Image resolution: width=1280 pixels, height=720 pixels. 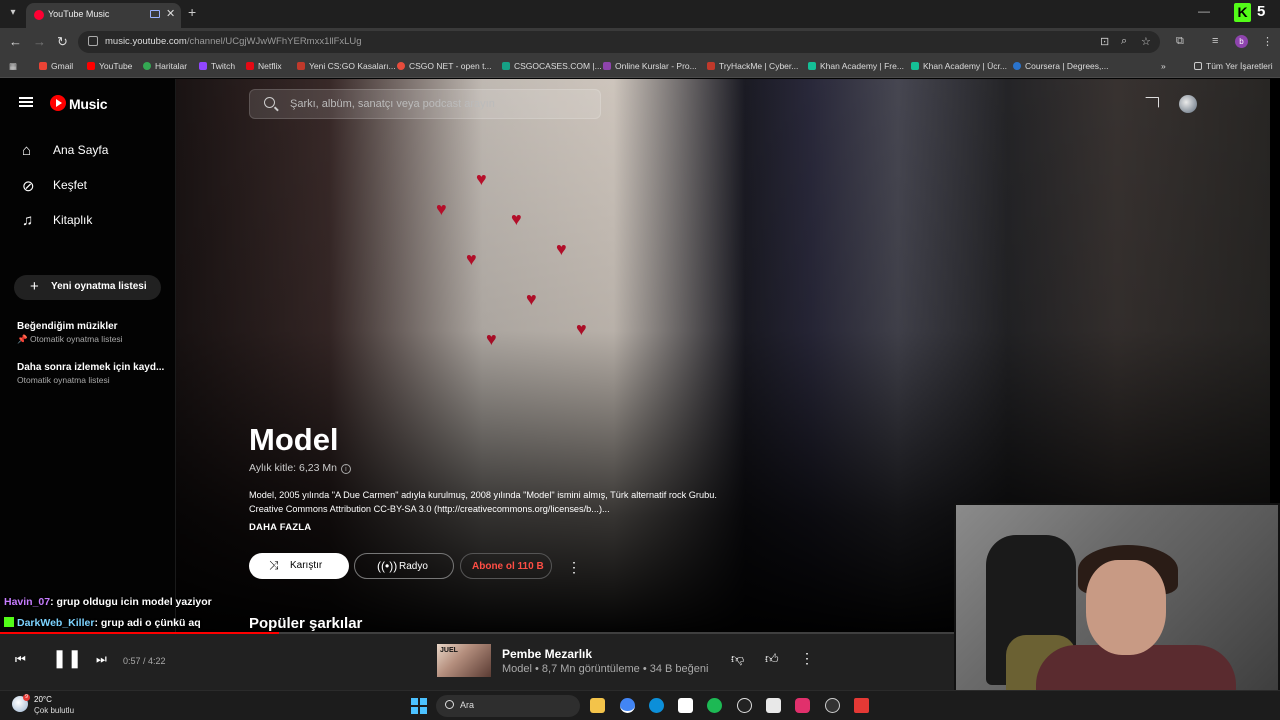 I want to click on media-control-icon: ≡, so click(x=1215, y=41).